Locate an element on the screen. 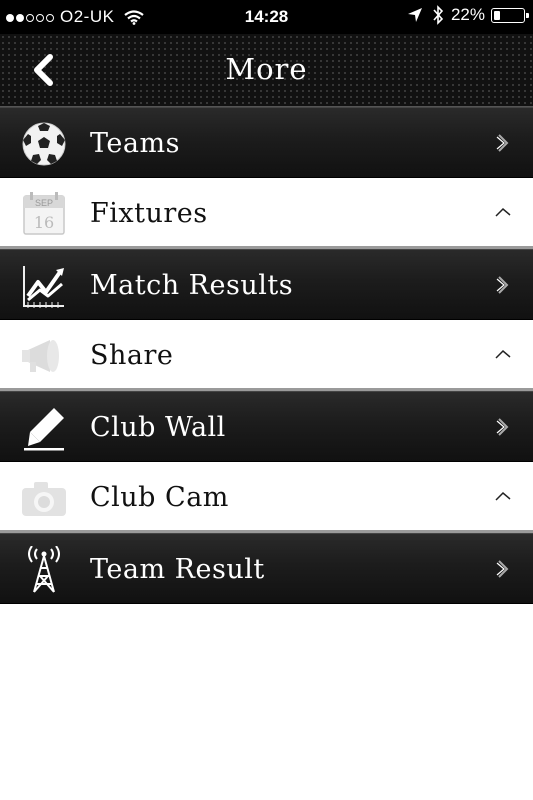 This screenshot has height=800, width=533. chevron-left-icon is located at coordinates (43, 70).